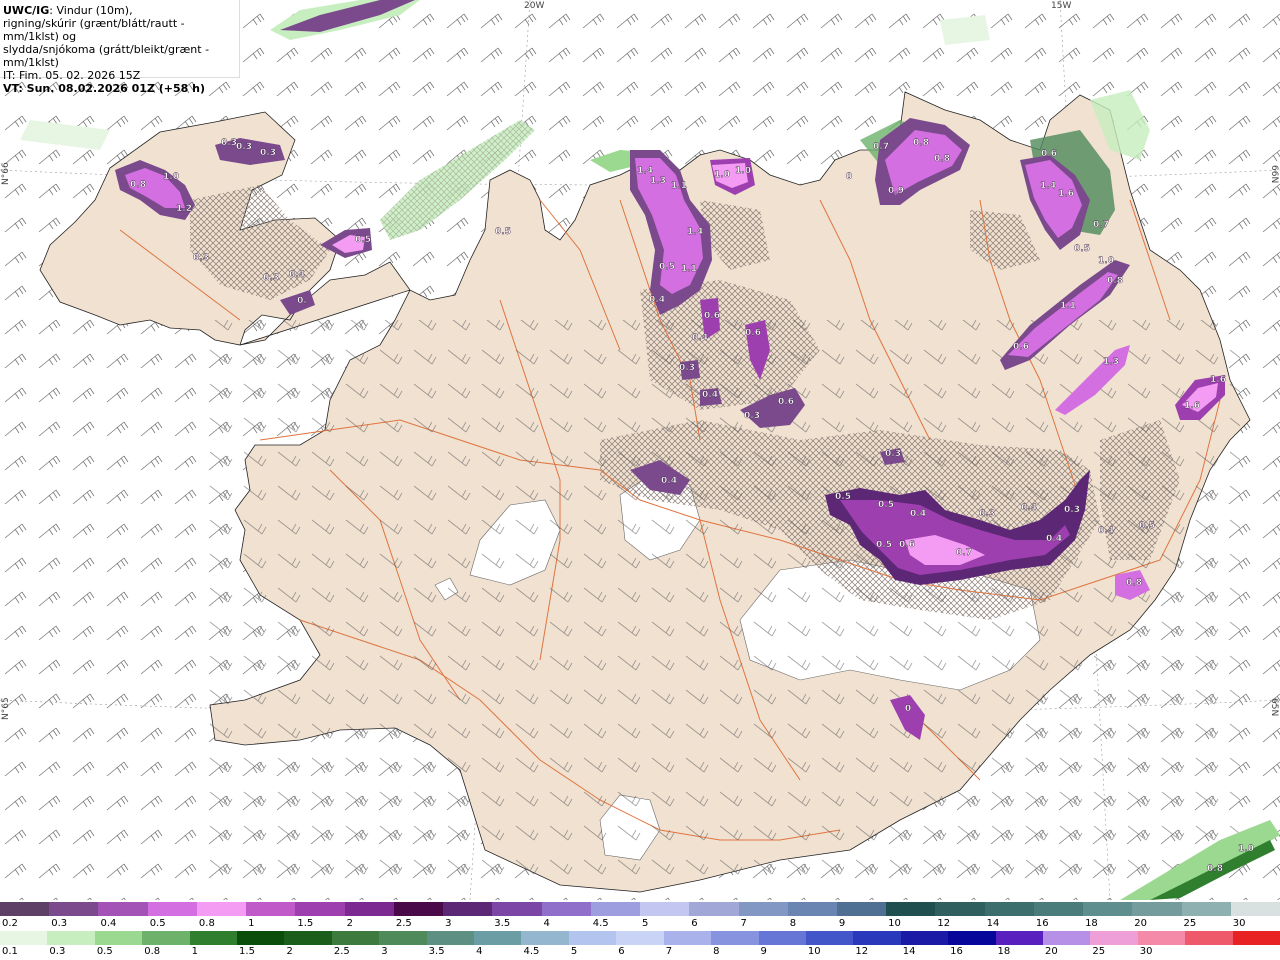 The width and height of the screenshot is (1280, 960). I want to click on issue-time: IT: Fim. 05. 02. 2026 15Z, so click(72, 75).